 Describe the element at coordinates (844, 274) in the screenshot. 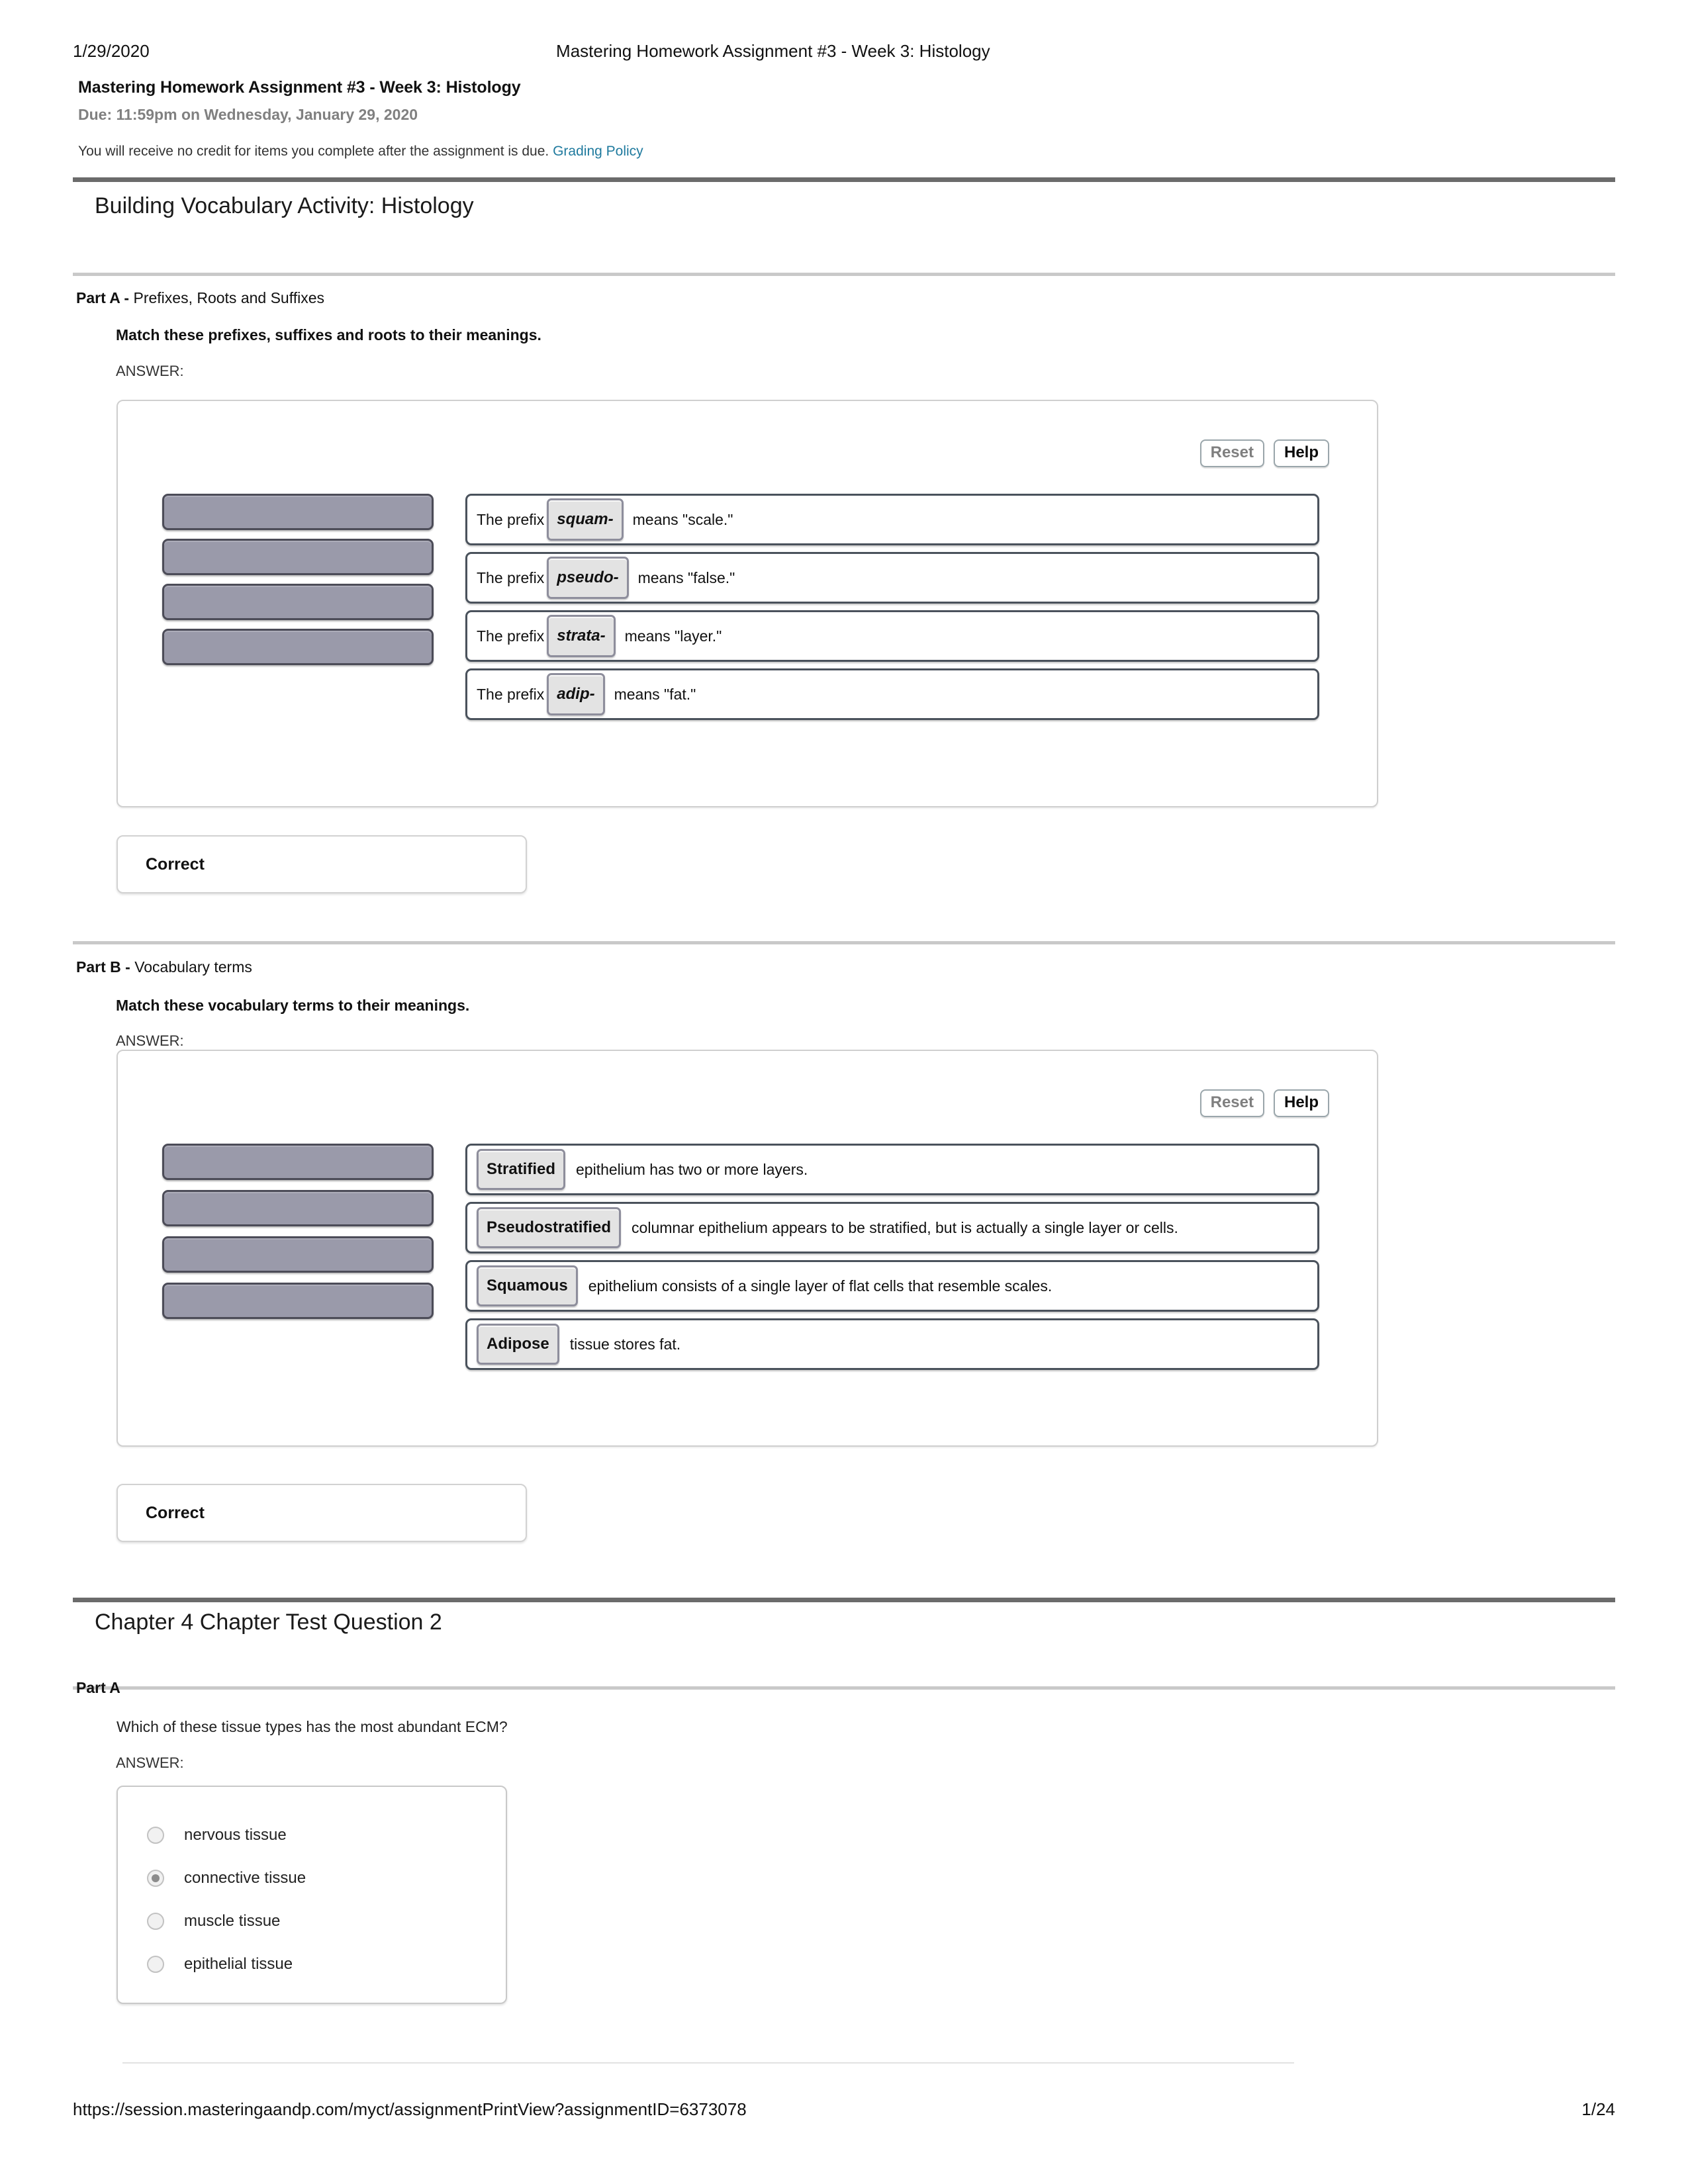

I see `item-1-part-a-rule` at that location.